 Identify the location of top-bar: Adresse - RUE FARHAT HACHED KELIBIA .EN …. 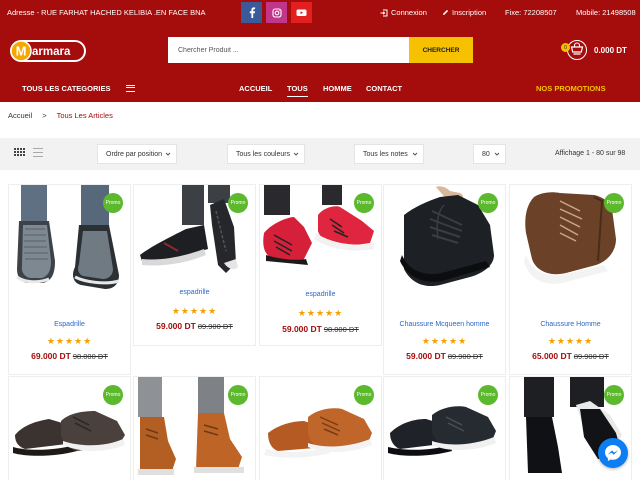
(320, 12).